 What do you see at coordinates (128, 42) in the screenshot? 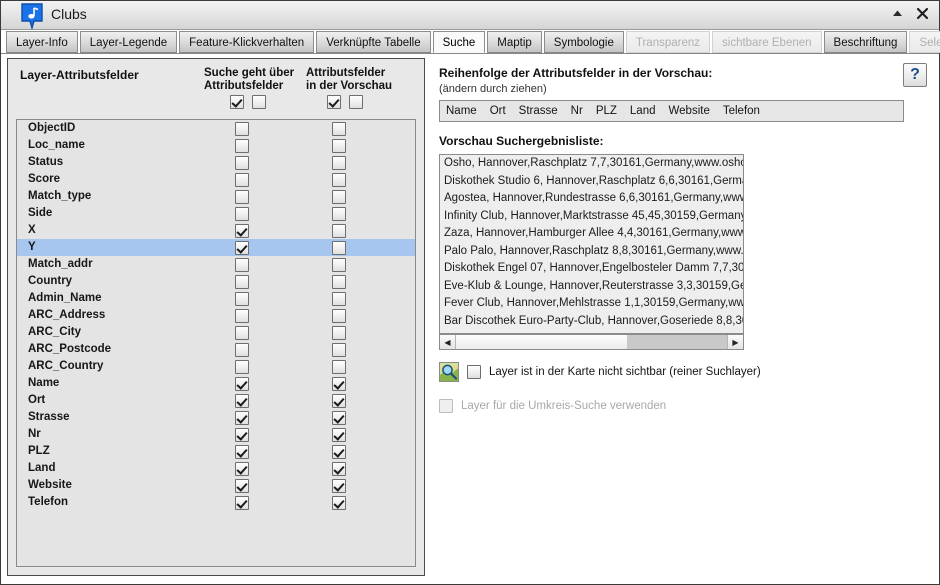
I see `tab-layer-legende: Layer-Legende` at bounding box center [128, 42].